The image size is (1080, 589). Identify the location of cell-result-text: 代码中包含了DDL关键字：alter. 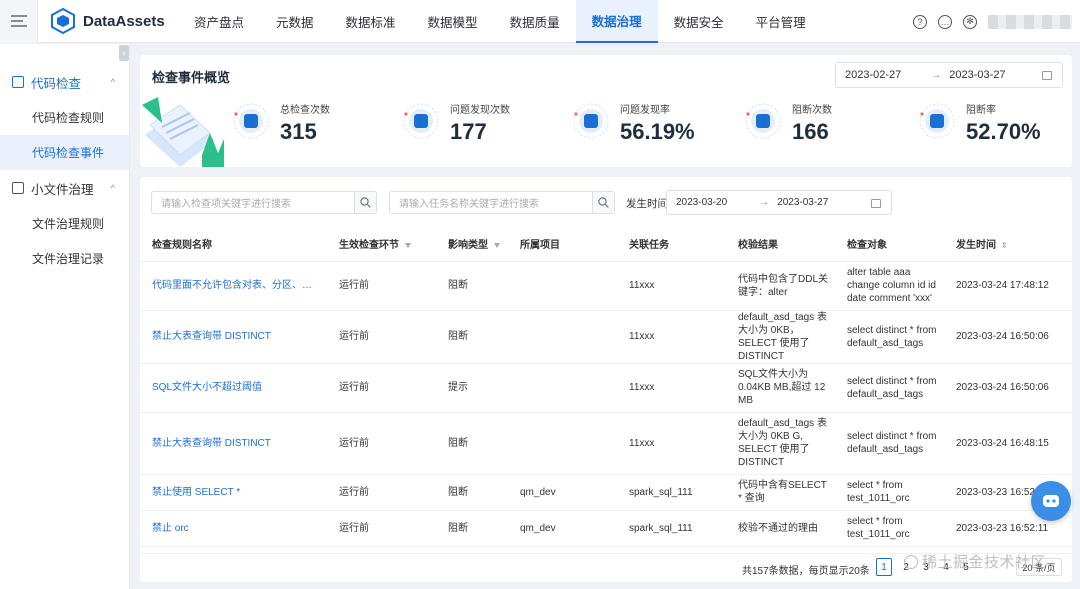
(783, 285).